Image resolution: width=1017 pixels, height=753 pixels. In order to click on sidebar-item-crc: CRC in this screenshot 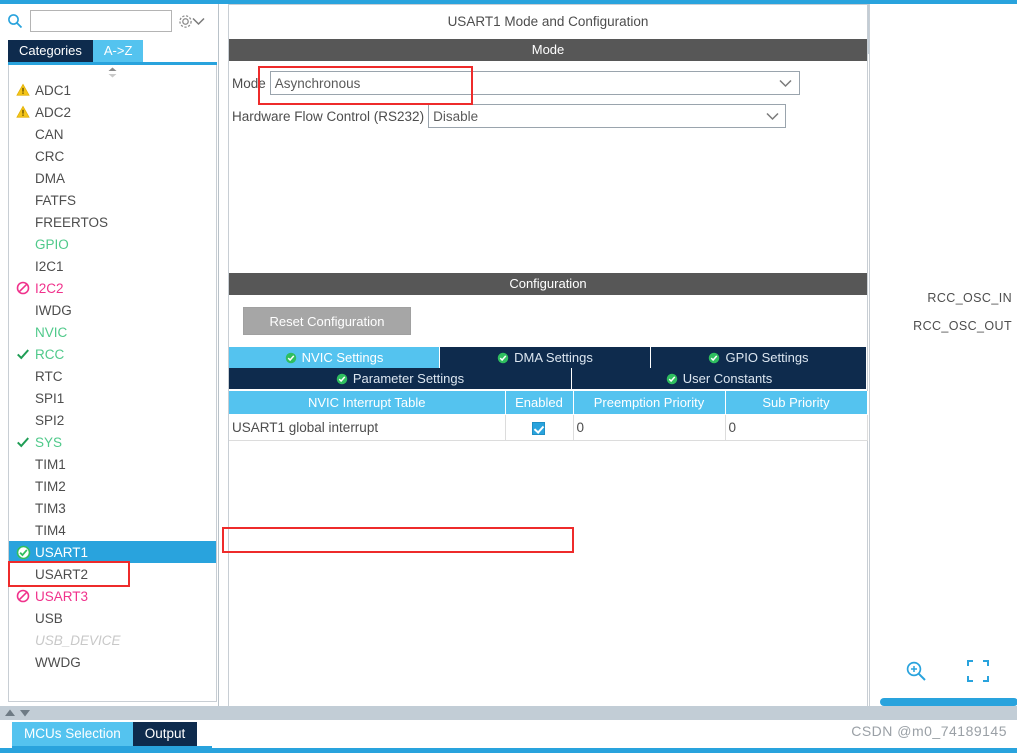, I will do `click(112, 156)`.